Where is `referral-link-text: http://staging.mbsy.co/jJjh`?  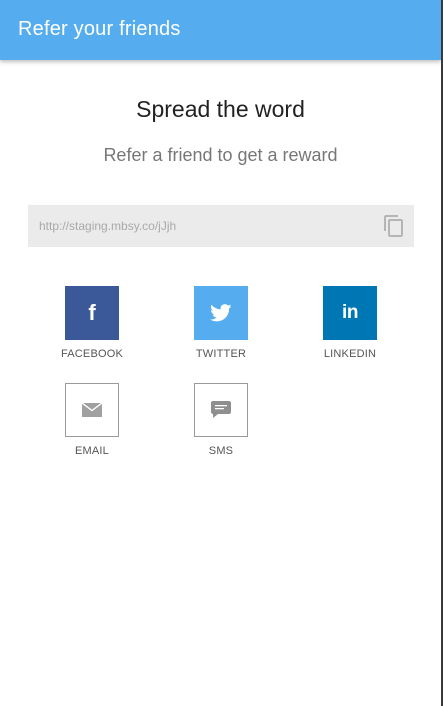
referral-link-text: http://staging.mbsy.co/jJjh is located at coordinates (107, 226).